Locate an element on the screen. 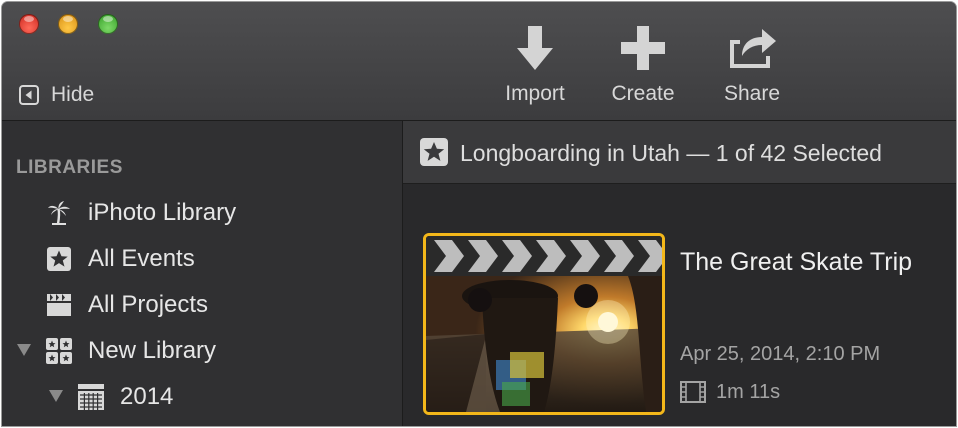 The width and height of the screenshot is (958, 428). event-star-icon is located at coordinates (434, 152).